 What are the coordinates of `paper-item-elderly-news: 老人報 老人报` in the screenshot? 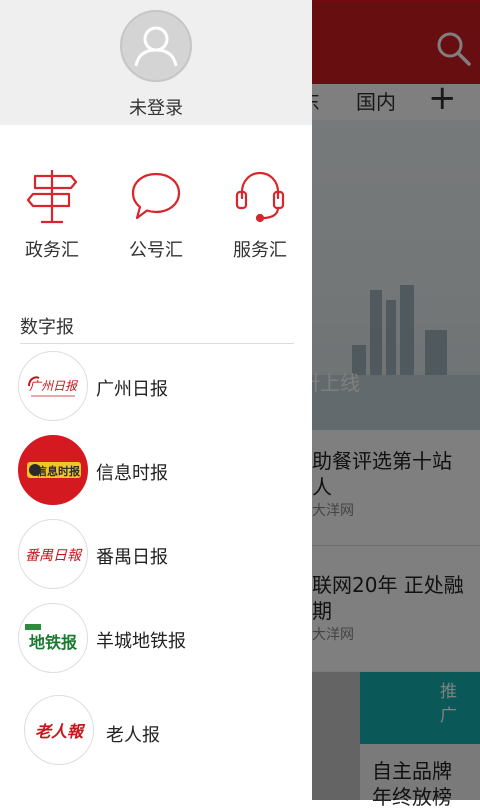 It's located at (156, 733).